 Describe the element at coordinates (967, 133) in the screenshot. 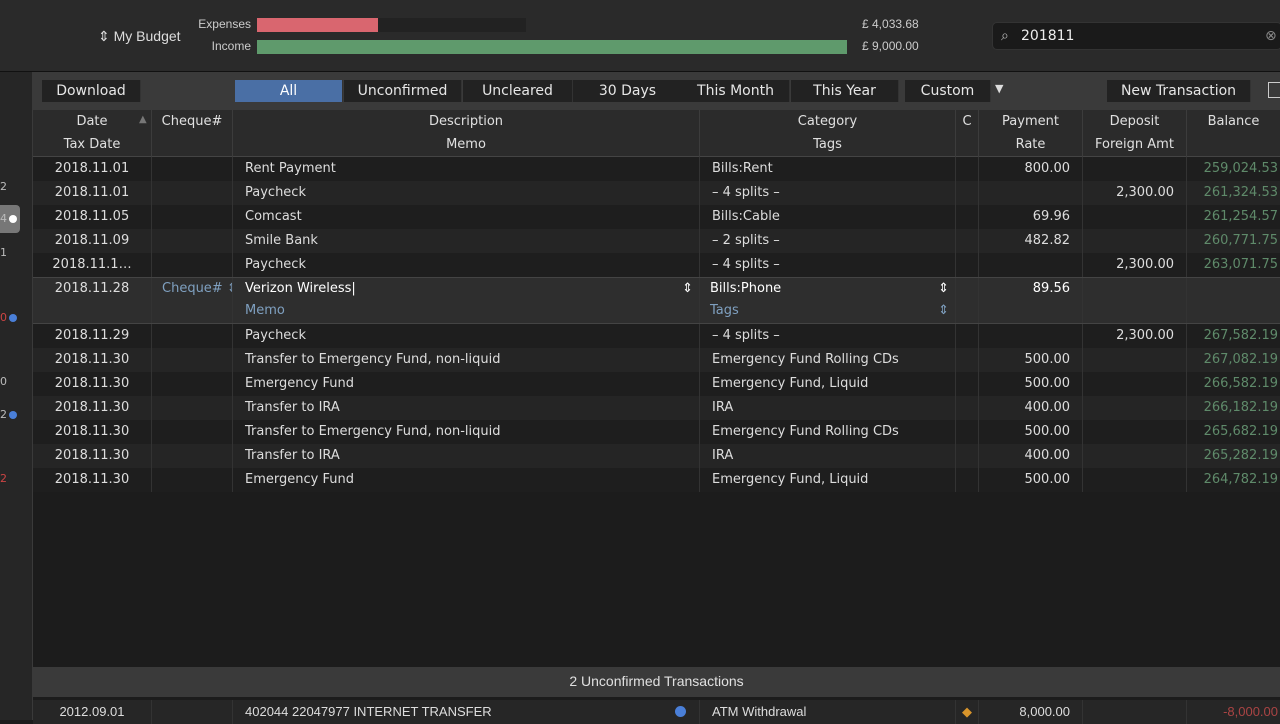

I see `header-cleared: C` at that location.